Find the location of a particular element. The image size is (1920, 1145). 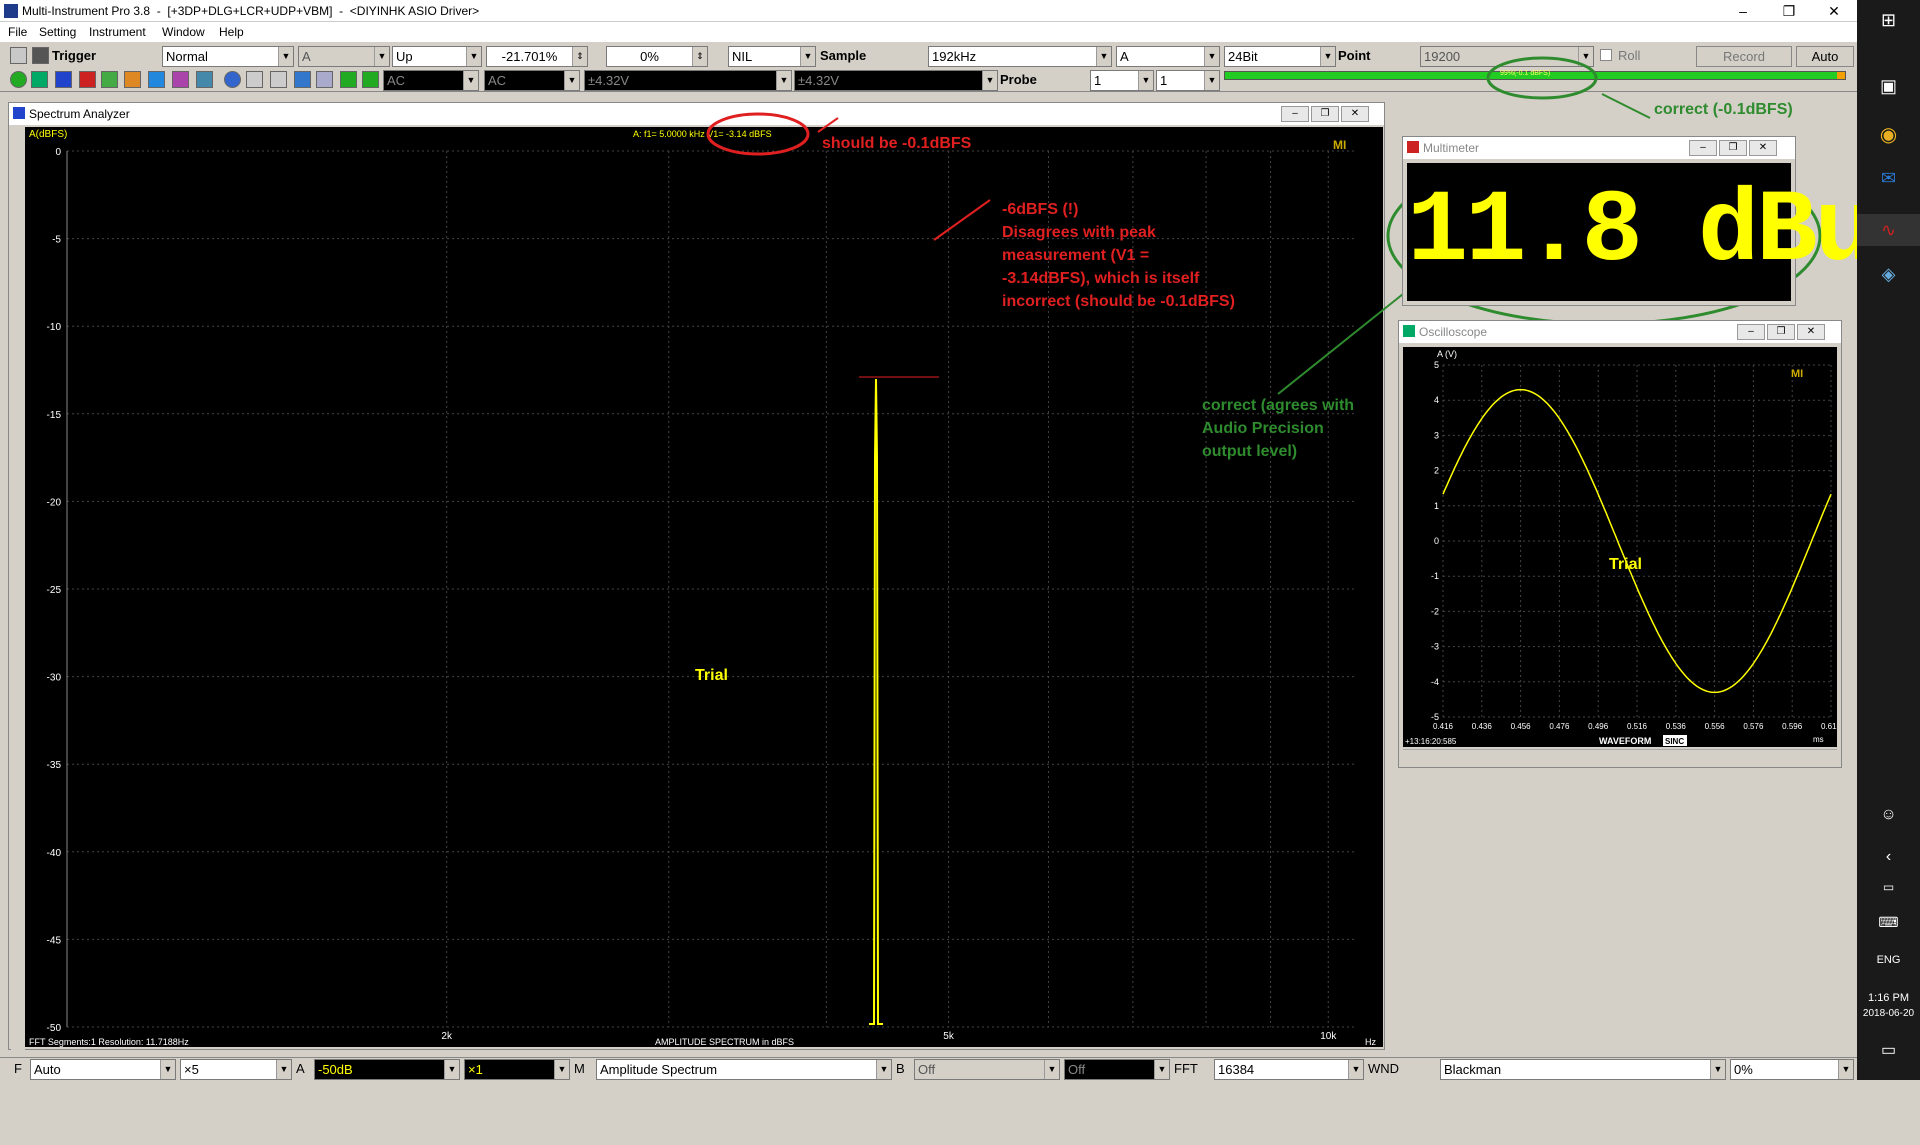

annotation-green-circle-top is located at coordinates (1542, 78).